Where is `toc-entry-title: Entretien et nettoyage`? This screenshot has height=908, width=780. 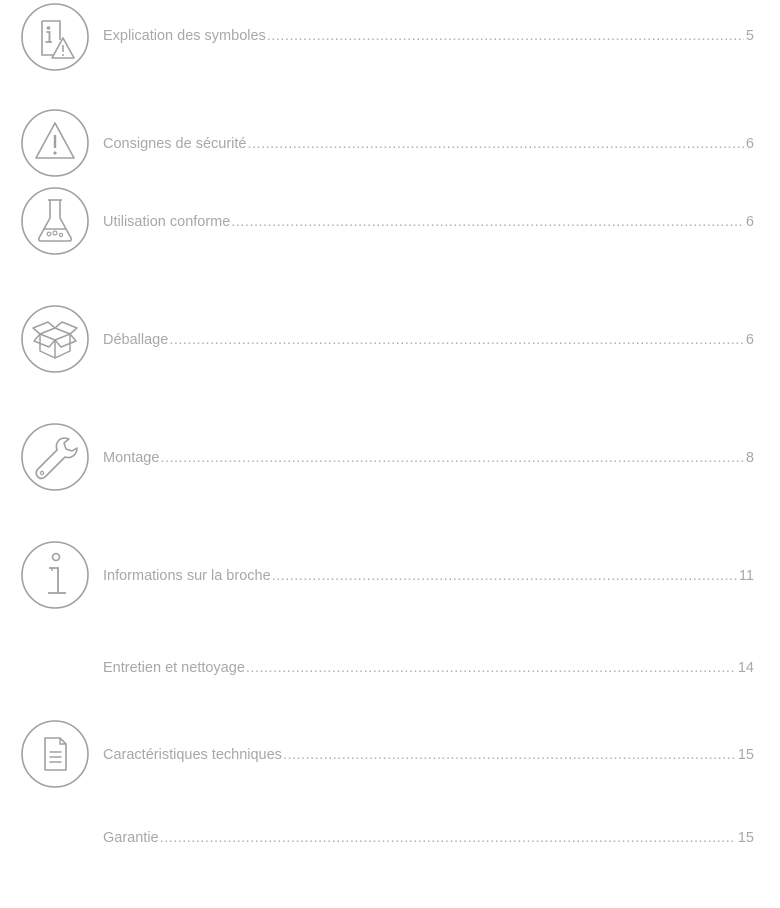
toc-entry-title: Entretien et nettoyage is located at coordinates (174, 668).